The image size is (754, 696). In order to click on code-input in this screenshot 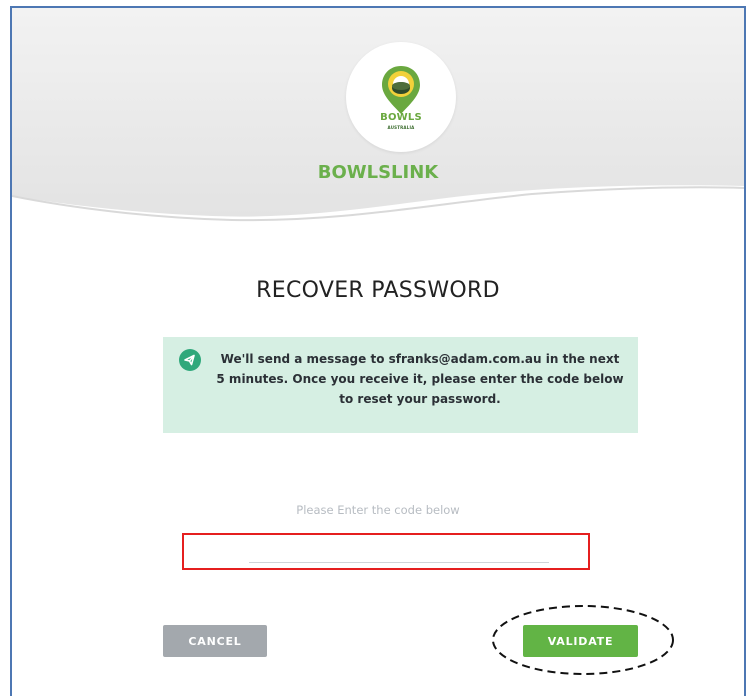, I will do `click(399, 551)`.